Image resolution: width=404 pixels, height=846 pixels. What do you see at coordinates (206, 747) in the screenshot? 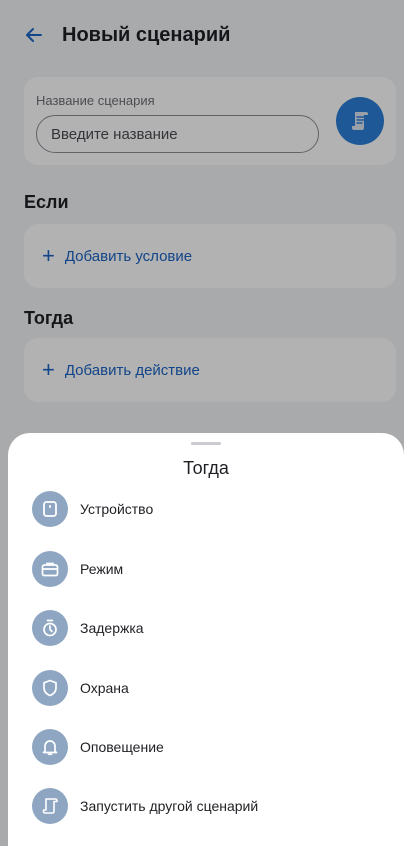
I see `menu-item-notification: Оповещение` at bounding box center [206, 747].